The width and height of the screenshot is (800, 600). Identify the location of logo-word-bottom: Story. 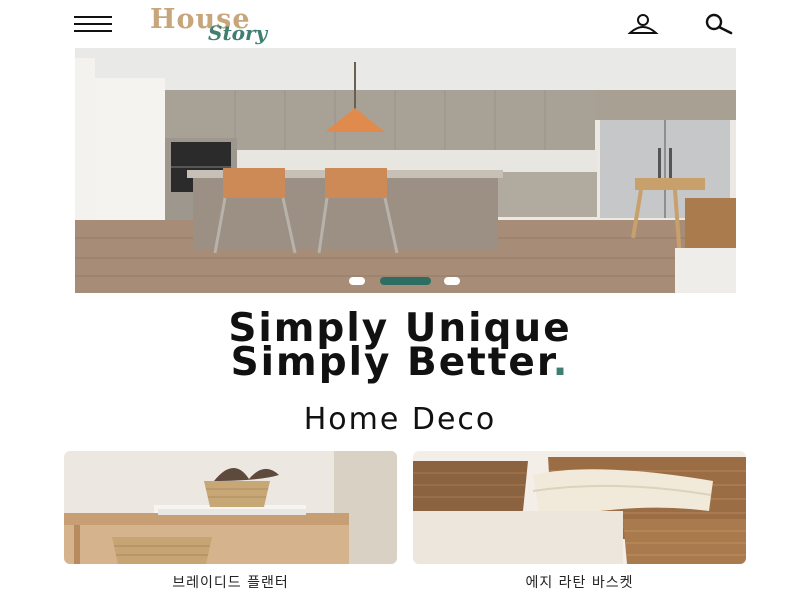
(238, 33).